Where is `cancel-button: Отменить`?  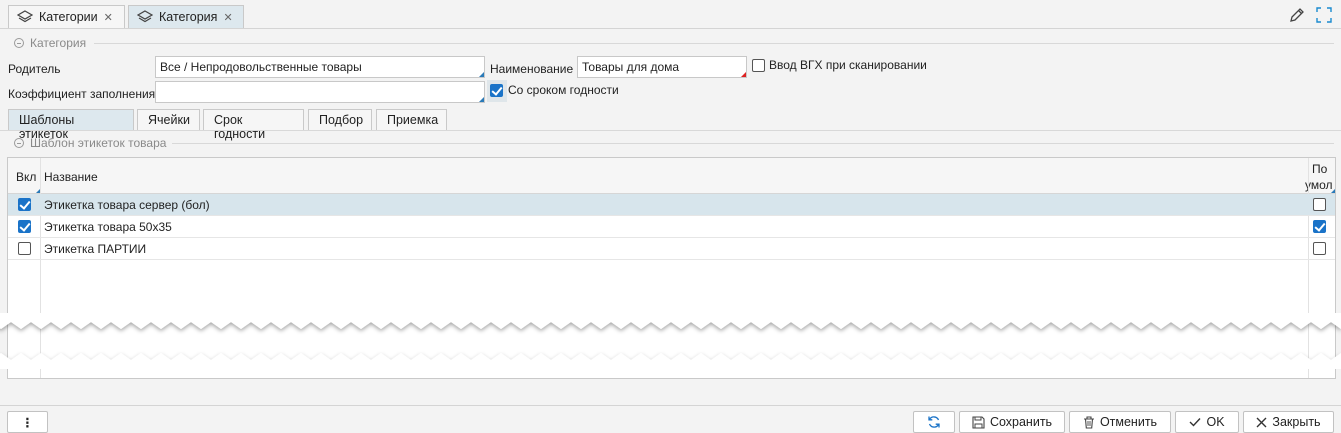
cancel-button: Отменить is located at coordinates (1120, 422).